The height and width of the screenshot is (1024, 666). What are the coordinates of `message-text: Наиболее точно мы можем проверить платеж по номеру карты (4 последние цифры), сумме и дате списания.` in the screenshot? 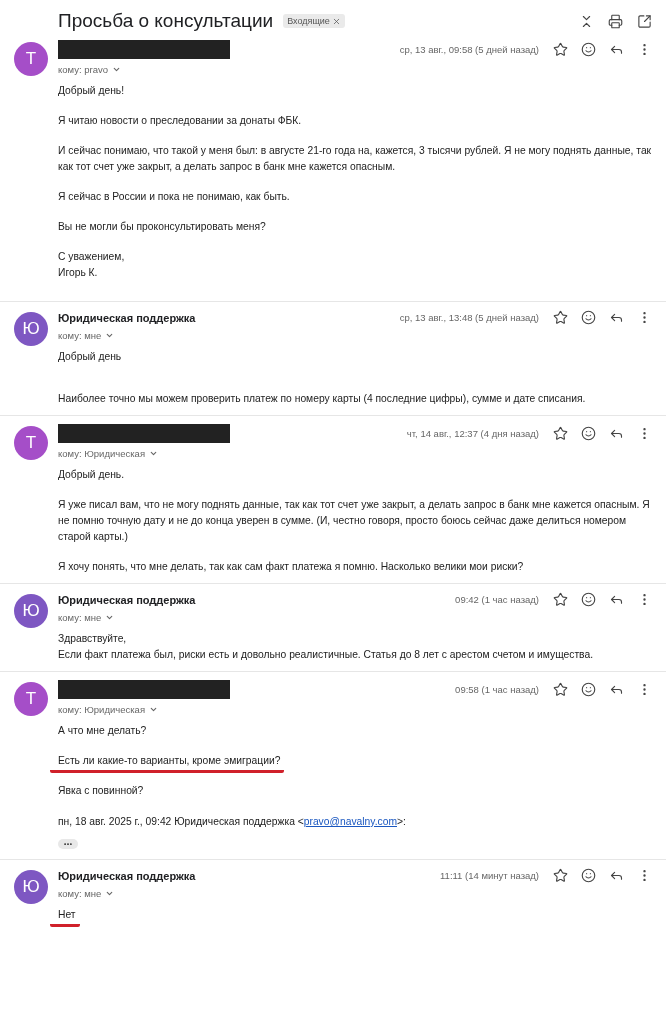 It's located at (322, 399).